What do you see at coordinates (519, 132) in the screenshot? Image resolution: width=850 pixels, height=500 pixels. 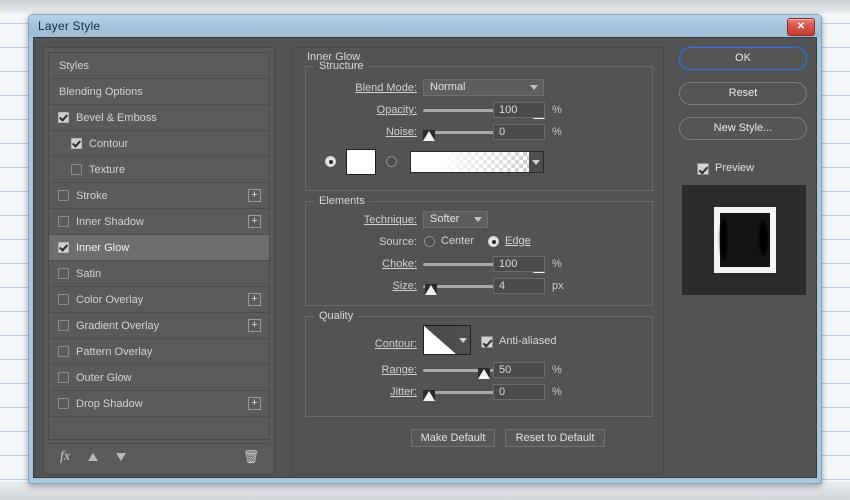 I see `noise-input: 0` at bounding box center [519, 132].